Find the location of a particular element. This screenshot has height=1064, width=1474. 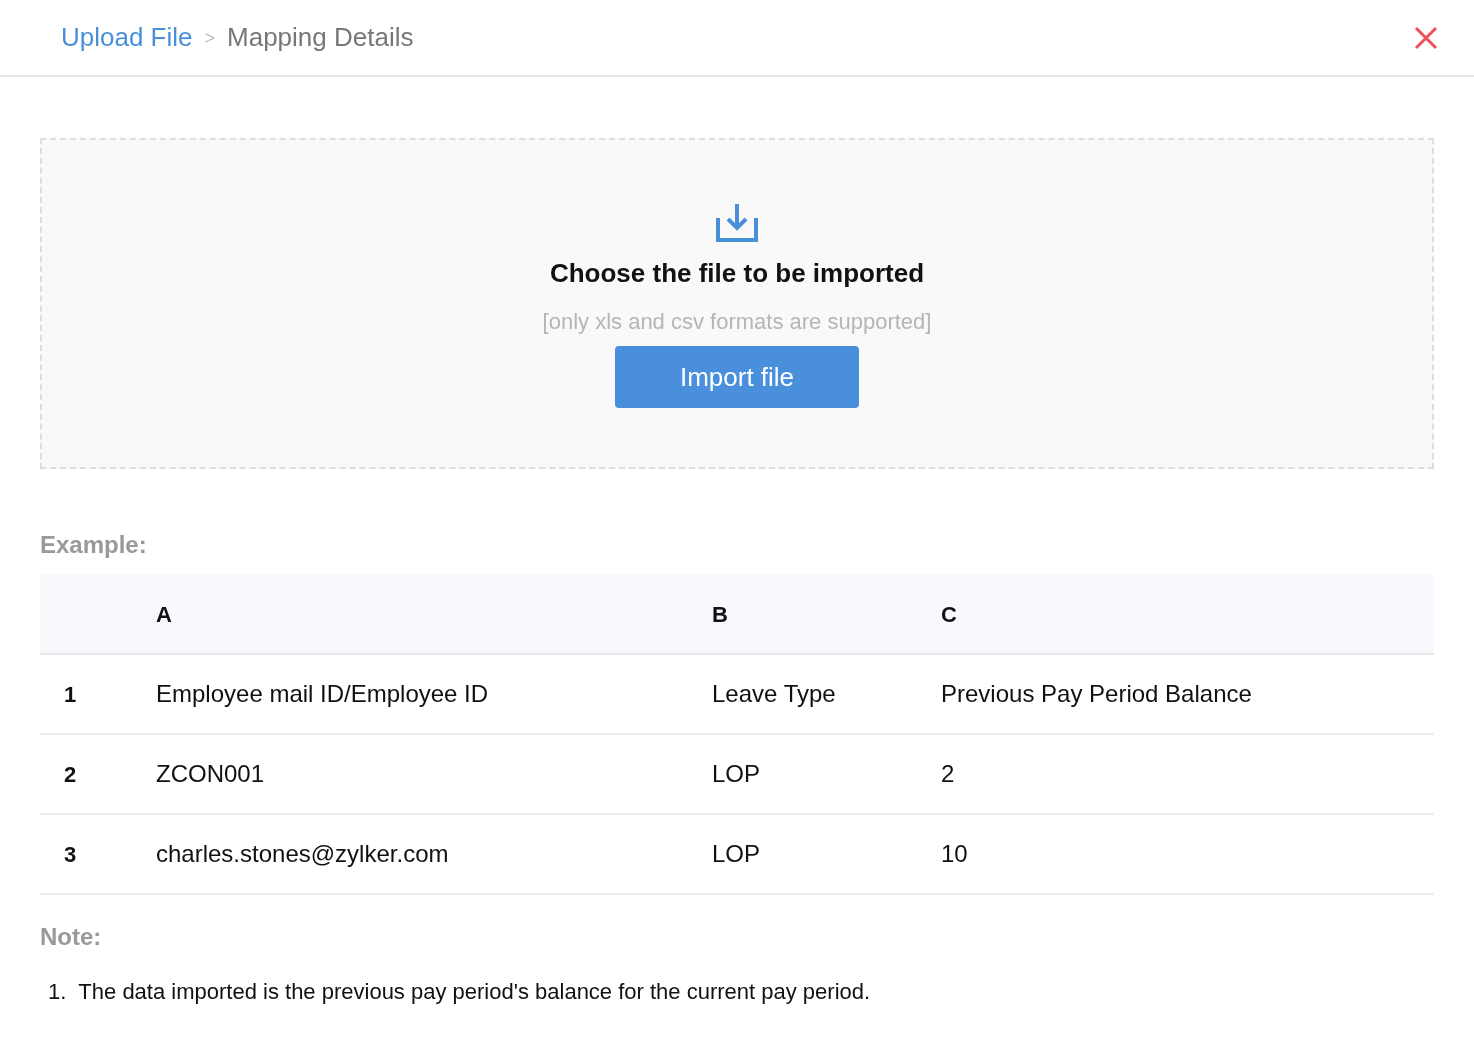

row-number: 1 is located at coordinates (70, 694).